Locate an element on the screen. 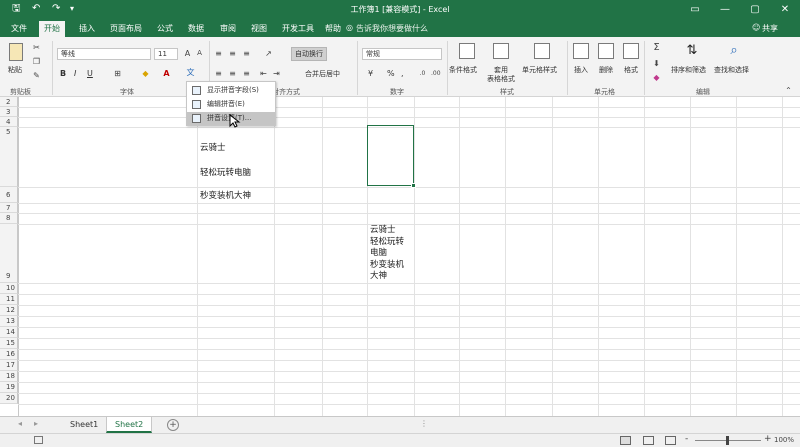  format-painter-icon: ✎ is located at coordinates (36, 75).